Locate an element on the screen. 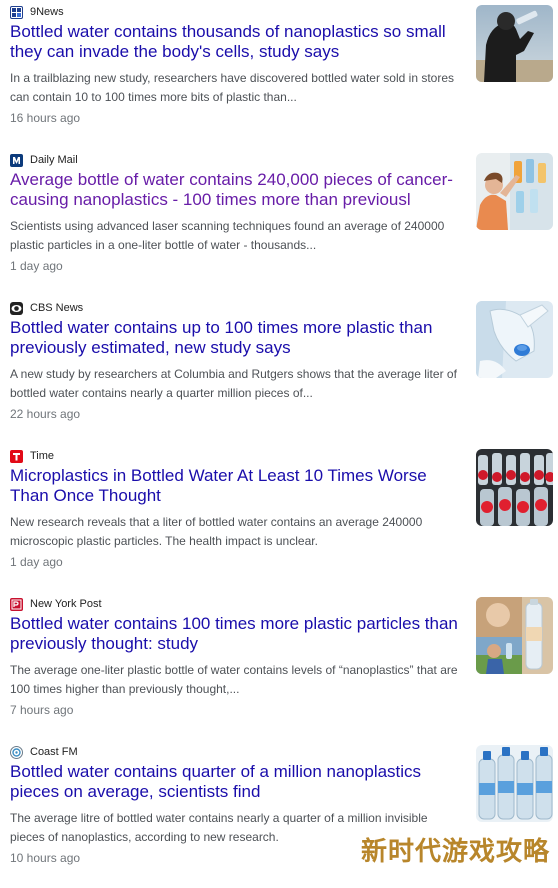 This screenshot has width=558, height=888. time-logo-icon is located at coordinates (16, 456).